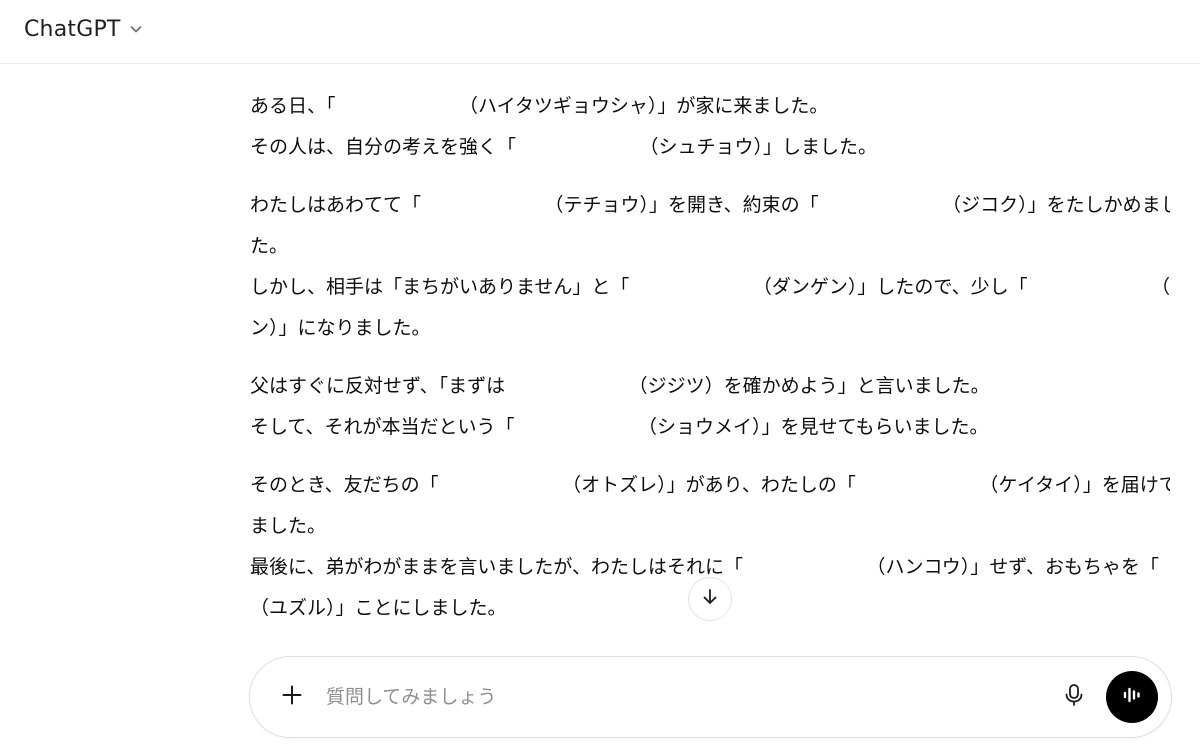 Image resolution: width=1200 pixels, height=747 pixels. I want to click on top-bar: ChatGPT, so click(600, 32).